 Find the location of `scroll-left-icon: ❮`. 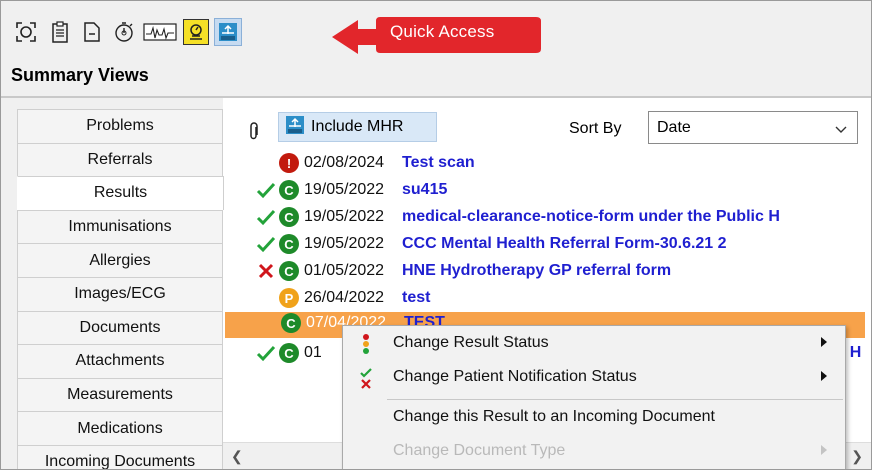

scroll-left-icon: ❮ is located at coordinates (237, 456).